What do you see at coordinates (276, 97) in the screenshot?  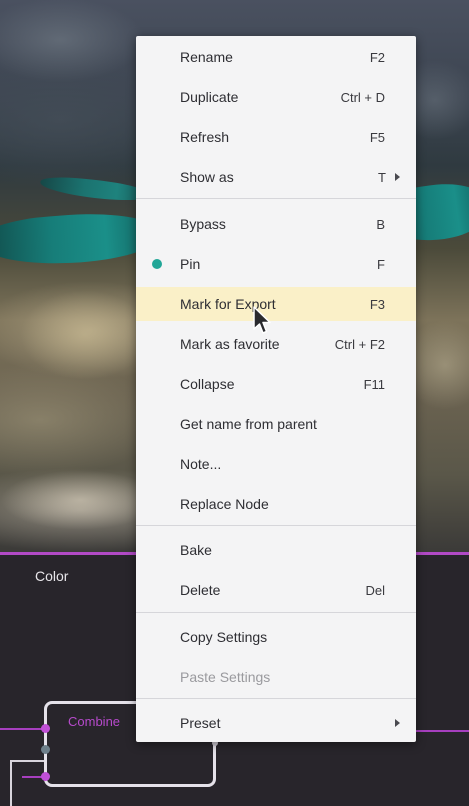 I see `menu-item-duplicate: Duplicate Ctrl + D` at bounding box center [276, 97].